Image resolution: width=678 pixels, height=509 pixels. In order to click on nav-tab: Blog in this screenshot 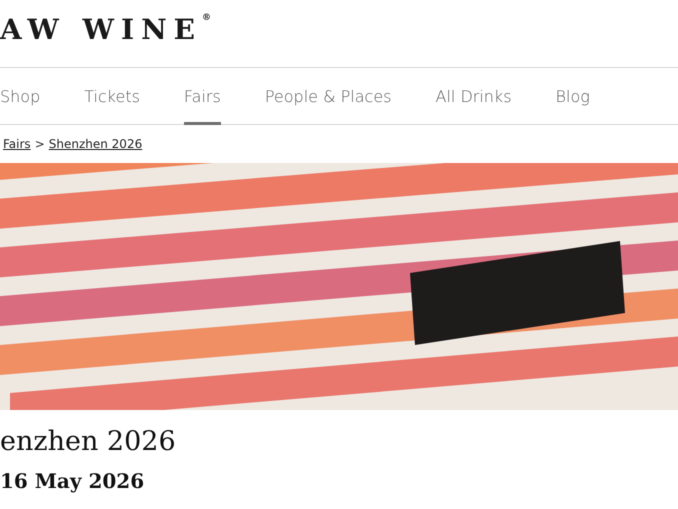, I will do `click(573, 96)`.